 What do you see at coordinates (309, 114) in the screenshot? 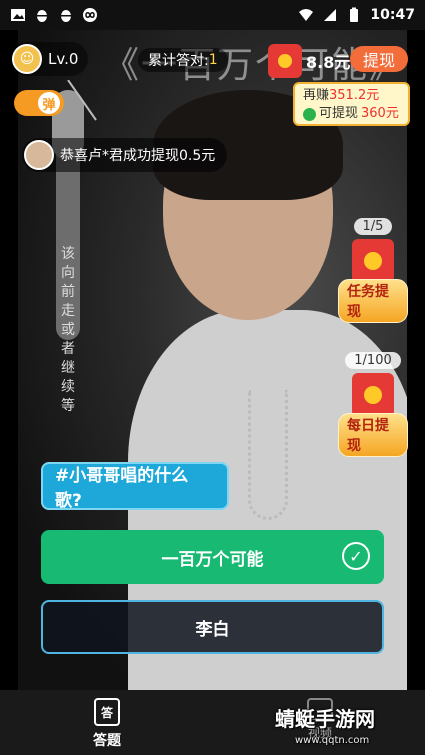
I see `check-circle-icon` at bounding box center [309, 114].